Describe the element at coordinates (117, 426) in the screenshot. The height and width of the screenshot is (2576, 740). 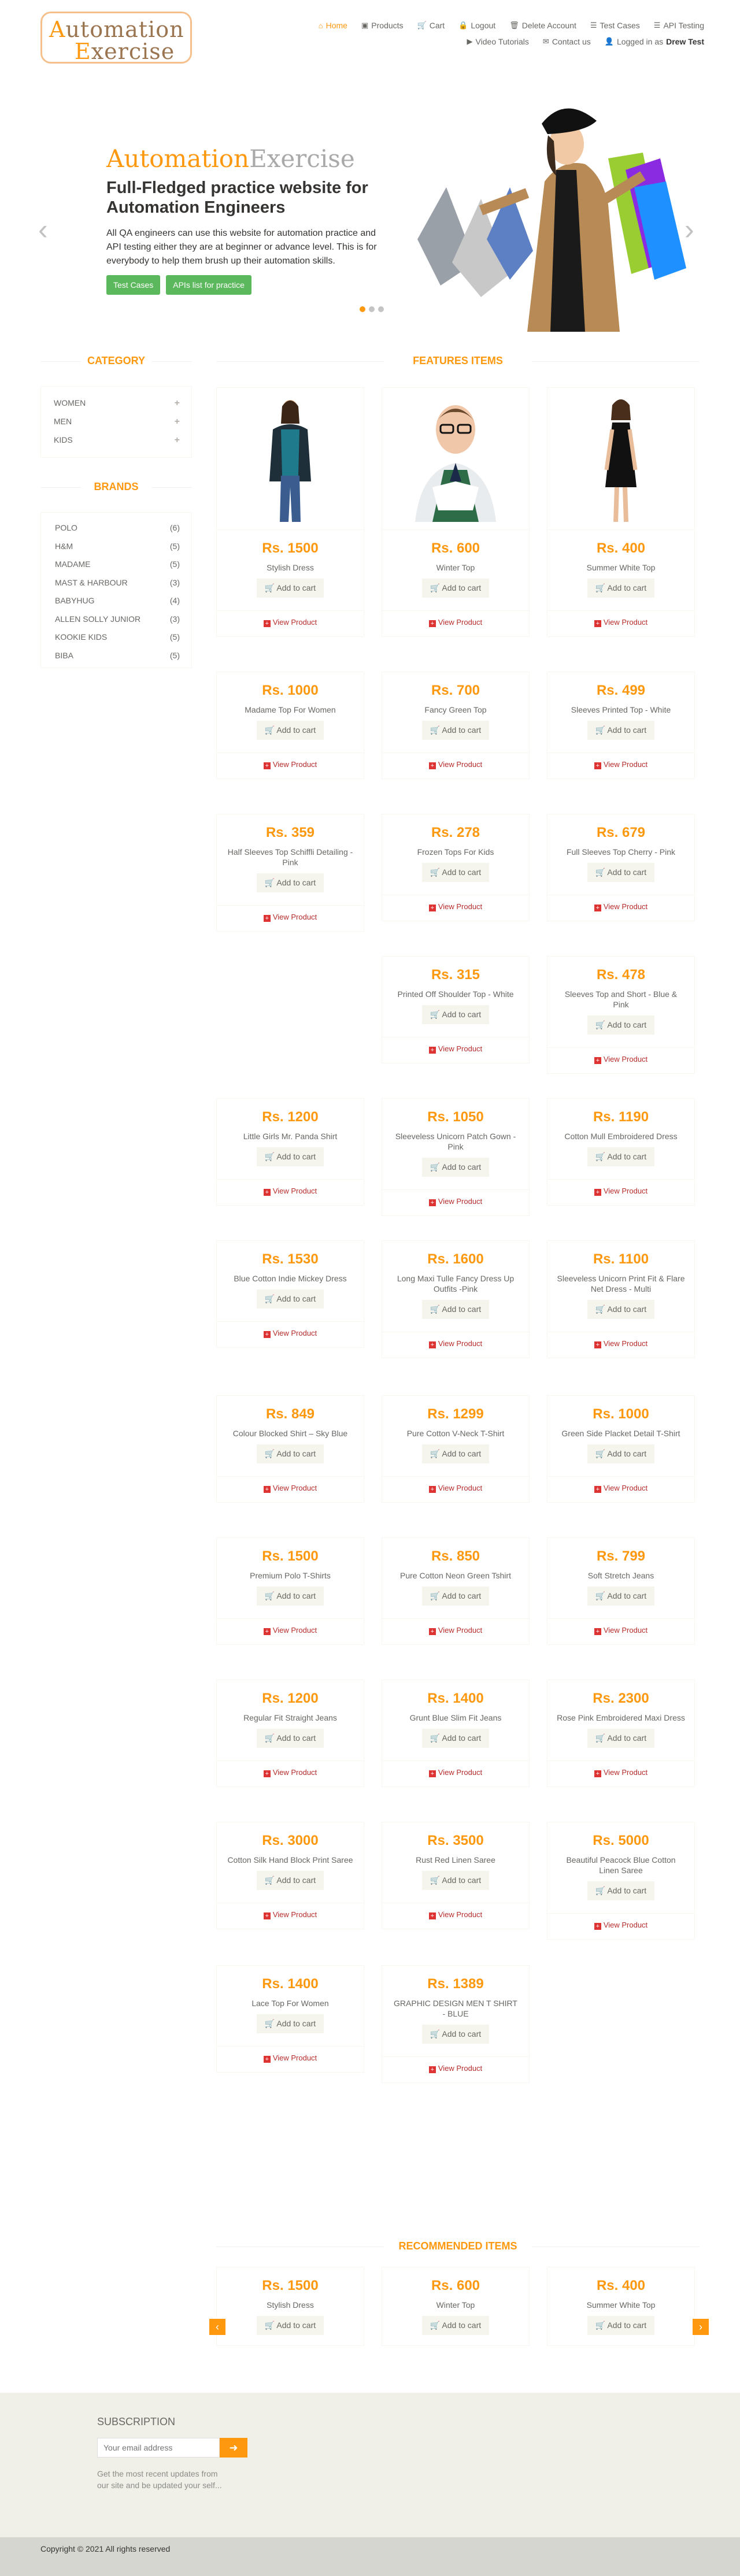
I see `category-item: MEN +` at that location.